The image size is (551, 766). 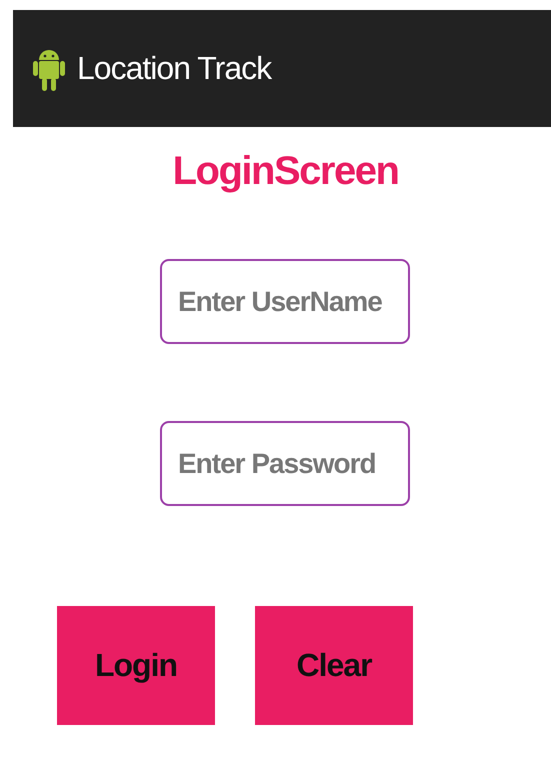 What do you see at coordinates (136, 665) in the screenshot?
I see `action-button: Login` at bounding box center [136, 665].